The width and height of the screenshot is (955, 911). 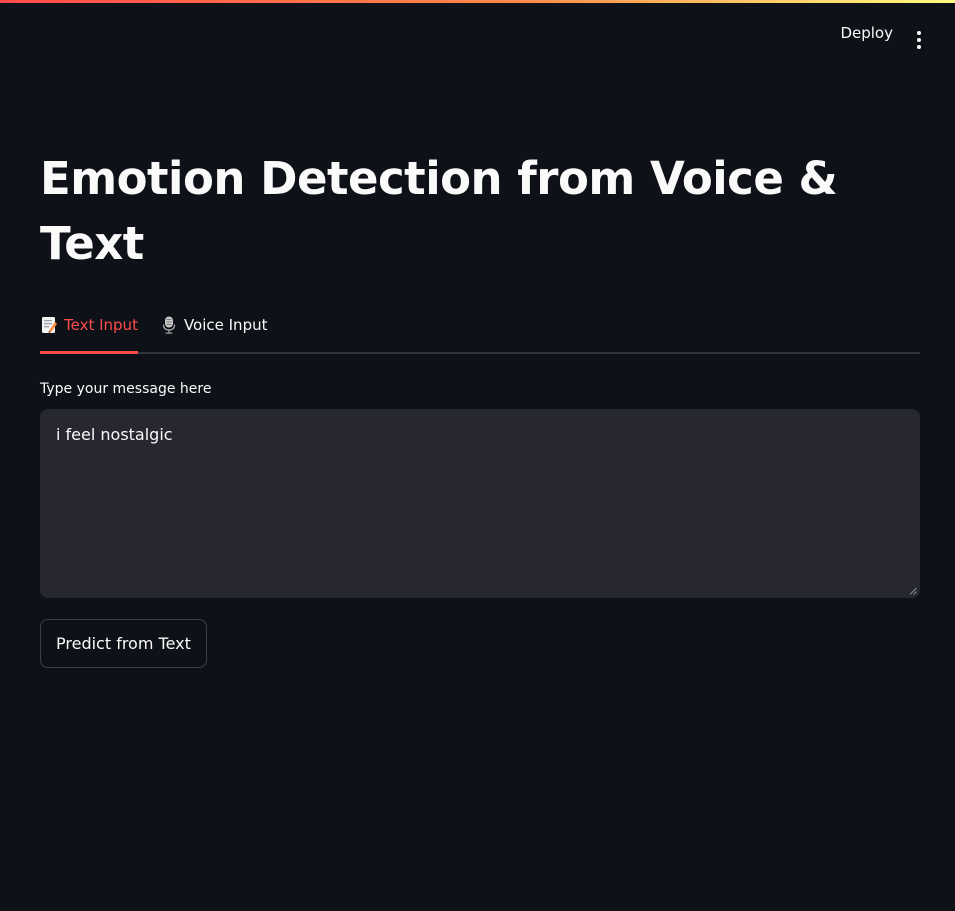 What do you see at coordinates (225, 325) in the screenshot?
I see `tab-label: Voice Input` at bounding box center [225, 325].